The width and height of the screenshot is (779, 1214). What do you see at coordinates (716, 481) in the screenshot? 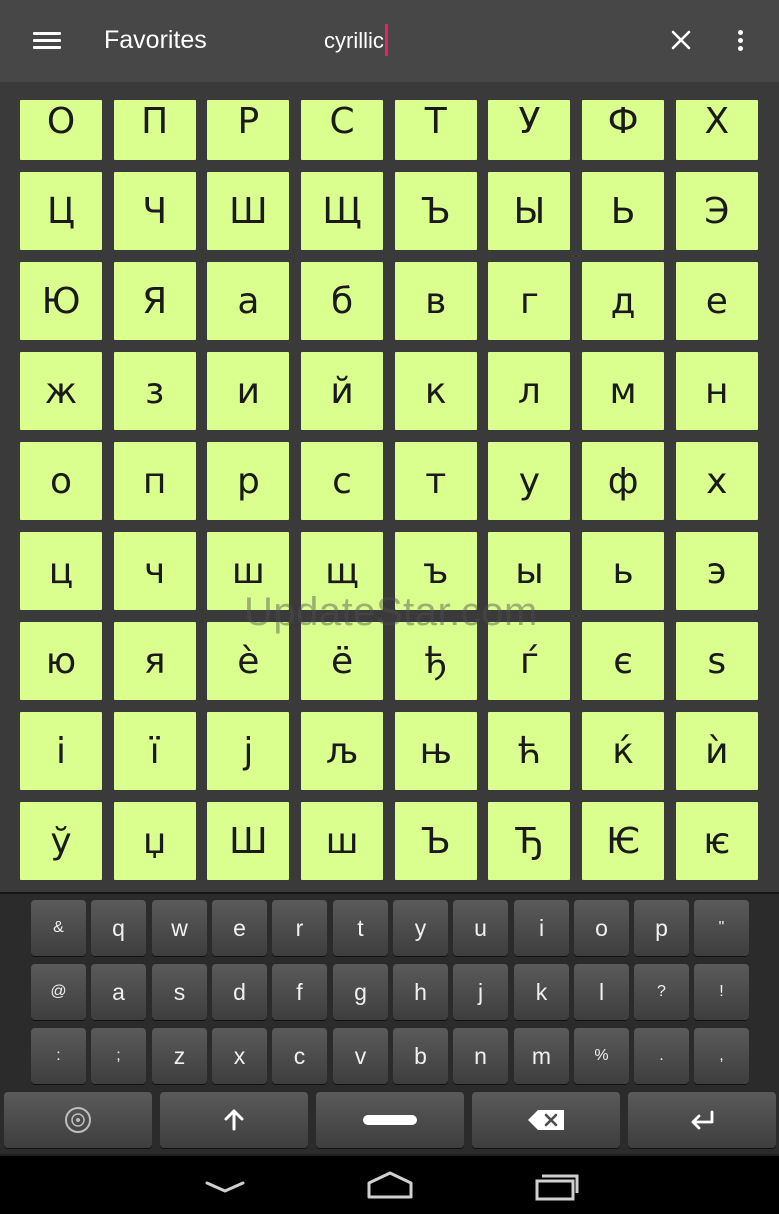
I see `char-cell: х` at bounding box center [716, 481].